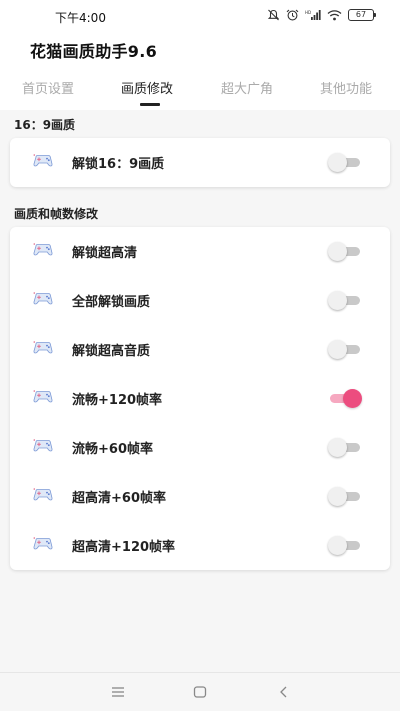 The width and height of the screenshot is (400, 711). What do you see at coordinates (346, 87) in the screenshot?
I see `tab-other-functions: 其他功能` at bounding box center [346, 87].